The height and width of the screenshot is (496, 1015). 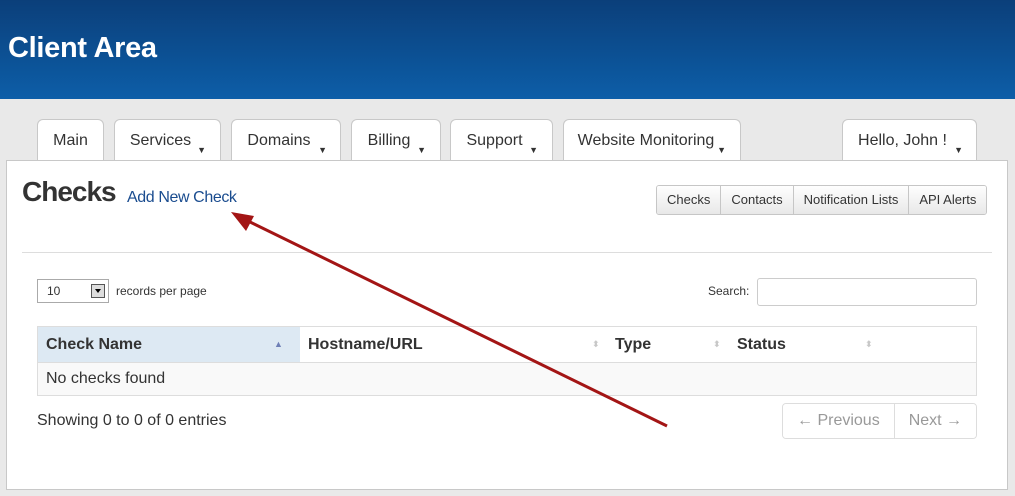 What do you see at coordinates (756, 200) in the screenshot?
I see `contacts-button: Contacts` at bounding box center [756, 200].